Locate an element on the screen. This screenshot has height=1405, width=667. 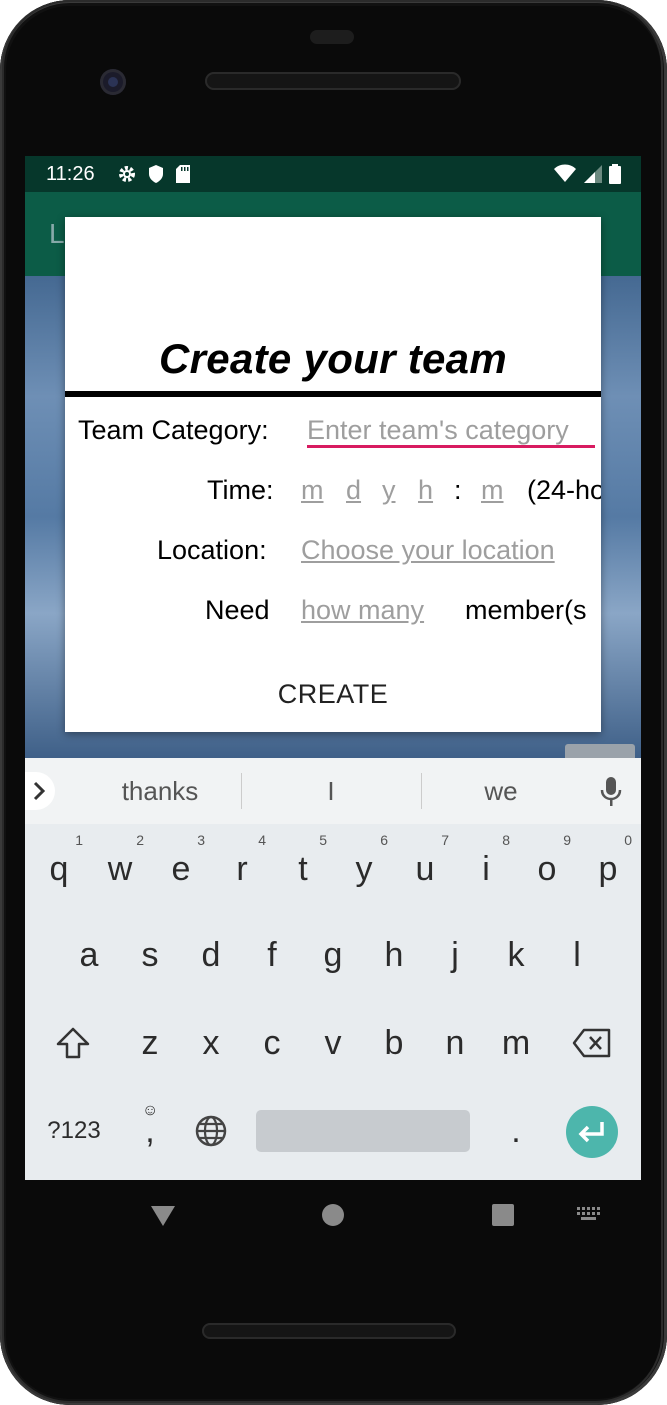
team-category-underline is located at coordinates (451, 446).